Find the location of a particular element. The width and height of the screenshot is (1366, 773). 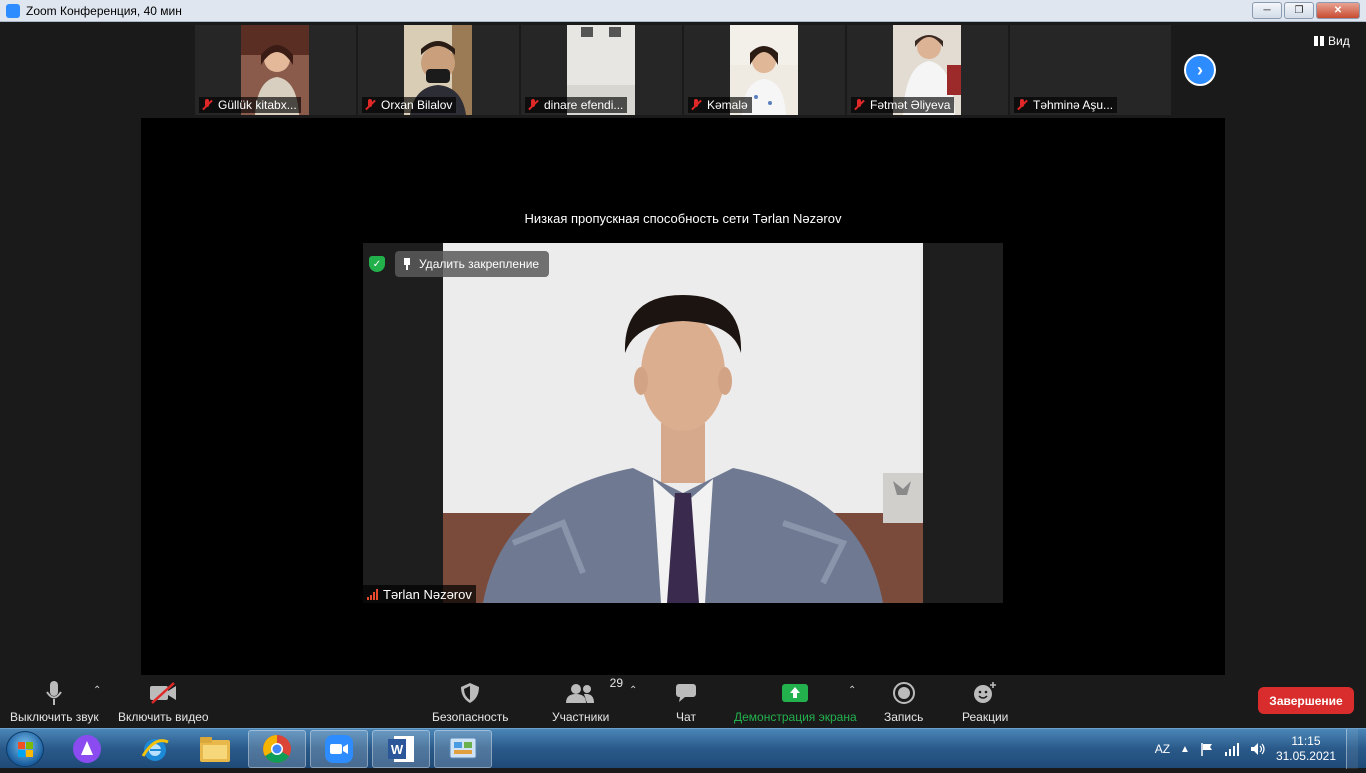

video-off-icon is located at coordinates (163, 693).